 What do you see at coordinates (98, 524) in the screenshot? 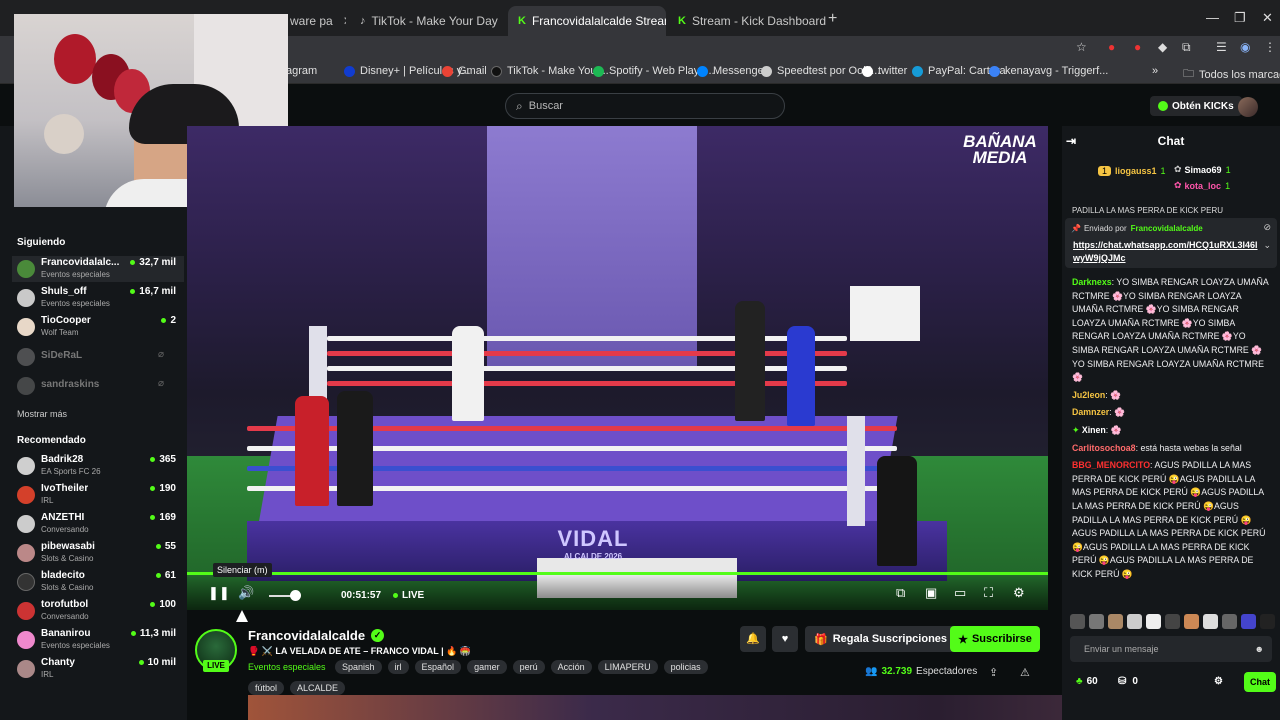
I see `sidebar-channel-rec-2: ANZETHI Conversando 169` at bounding box center [98, 524].